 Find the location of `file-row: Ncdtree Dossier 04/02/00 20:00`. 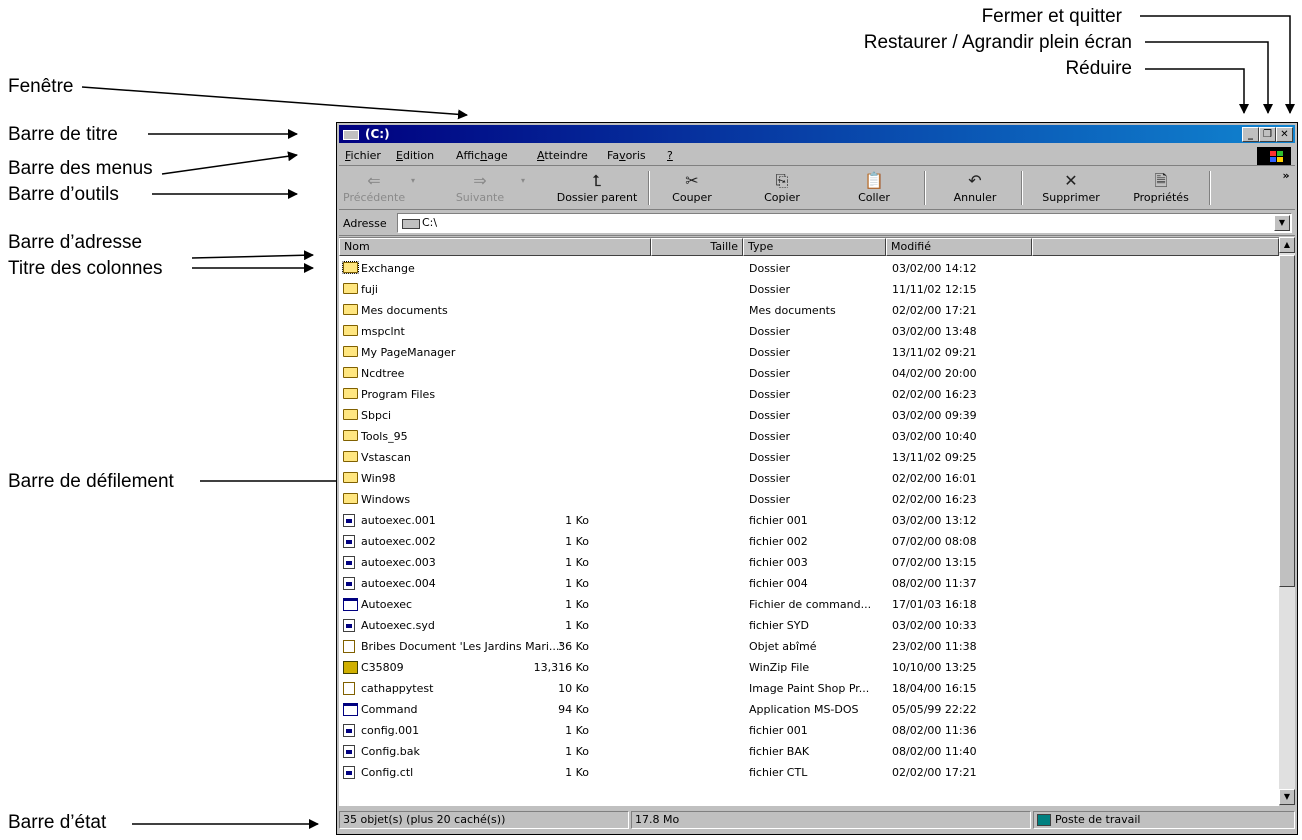

file-row: Ncdtree Dossier 04/02/00 20:00 is located at coordinates (809, 373).